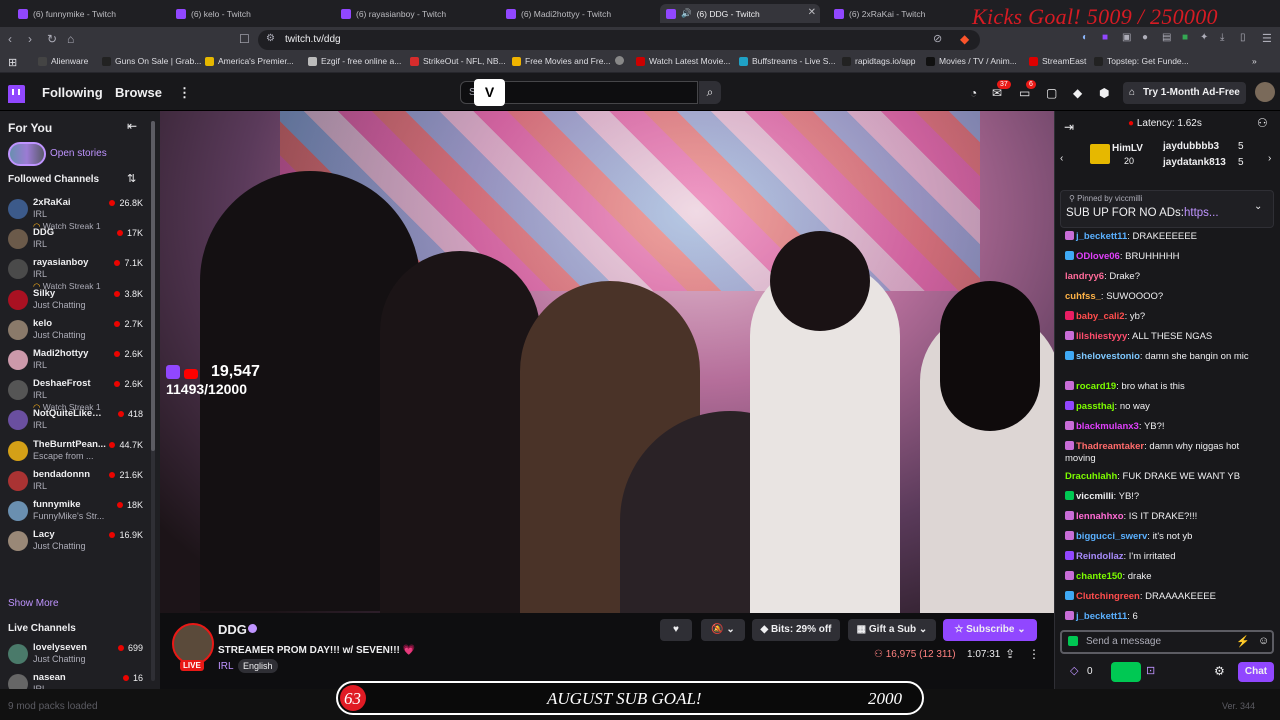  Describe the element at coordinates (1107, 426) in the screenshot. I see `chat-username: blackmulanx3` at that location.